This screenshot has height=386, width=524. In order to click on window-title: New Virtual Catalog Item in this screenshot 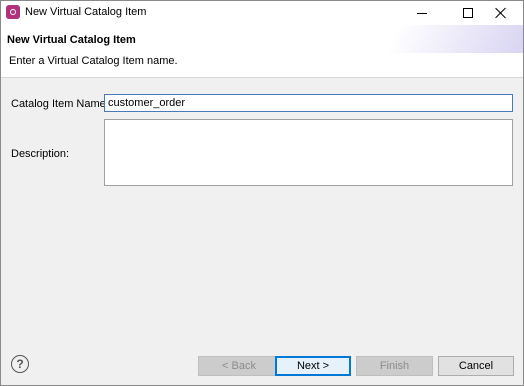, I will do `click(86, 12)`.